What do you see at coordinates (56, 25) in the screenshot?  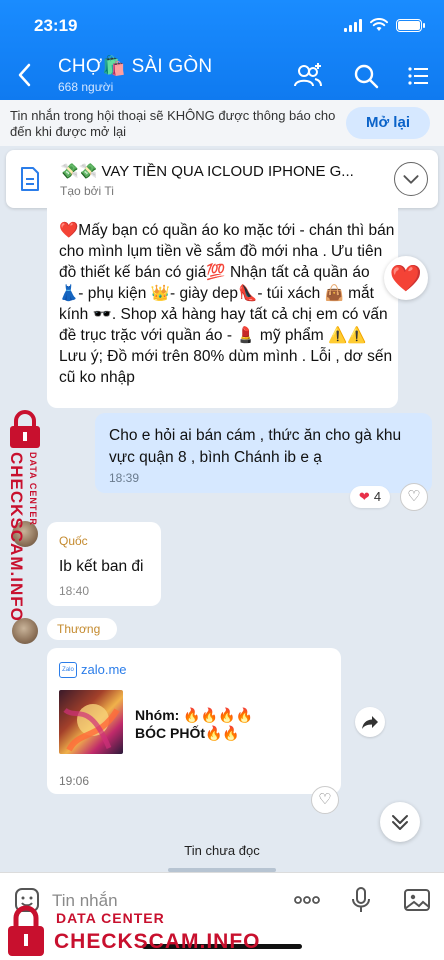 I see `status-time: 23:19` at bounding box center [56, 25].